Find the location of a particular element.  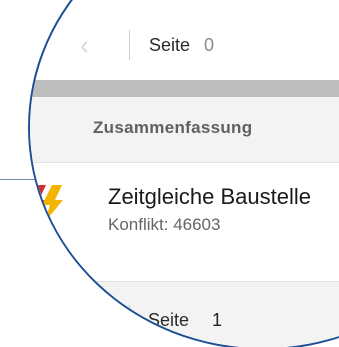

double-lightning-bolt-icon is located at coordinates (46, 204).